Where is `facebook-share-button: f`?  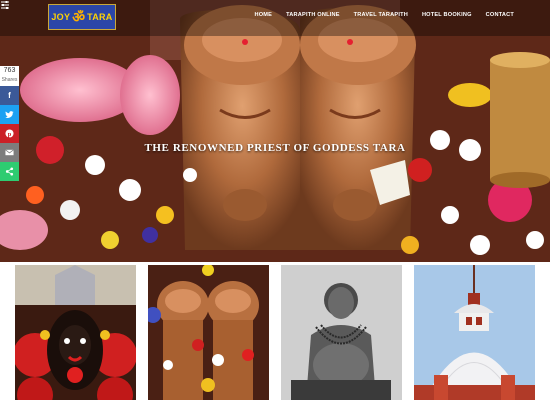
facebook-share-button: f is located at coordinates (9, 95).